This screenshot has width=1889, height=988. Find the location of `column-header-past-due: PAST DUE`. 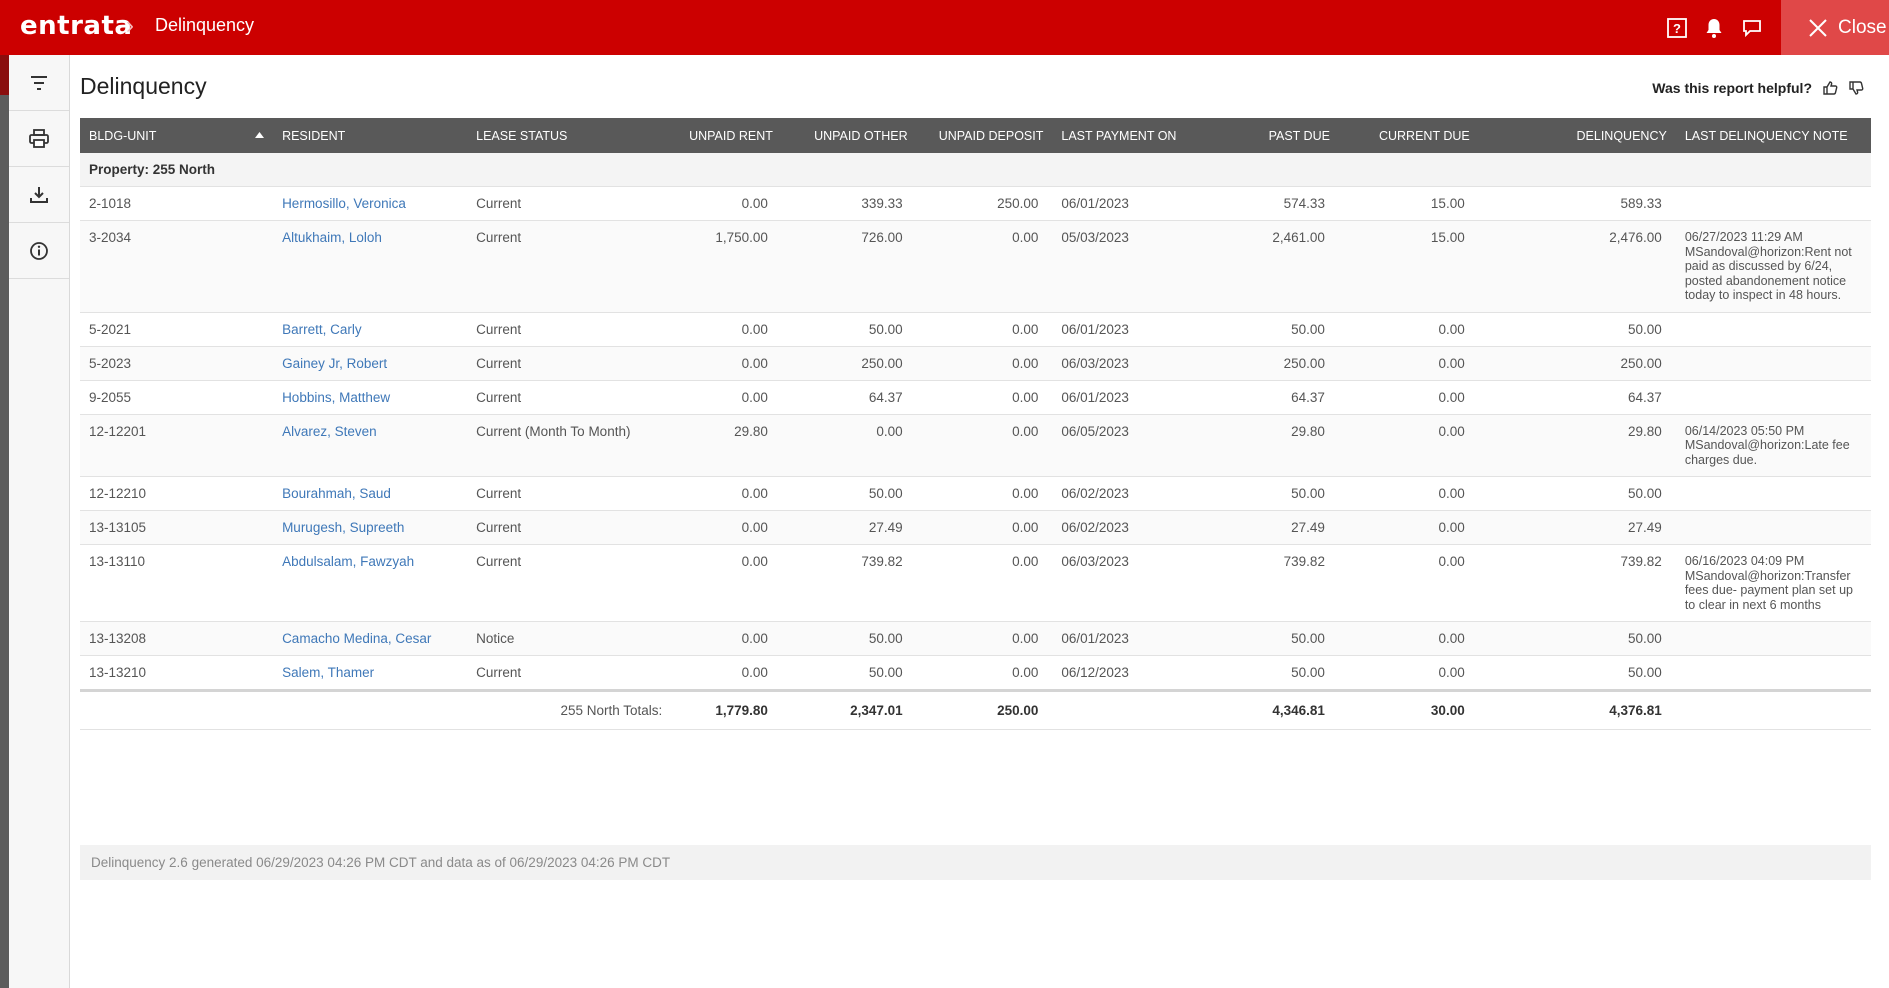

column-header-past-due: PAST DUE is located at coordinates (1271, 135).